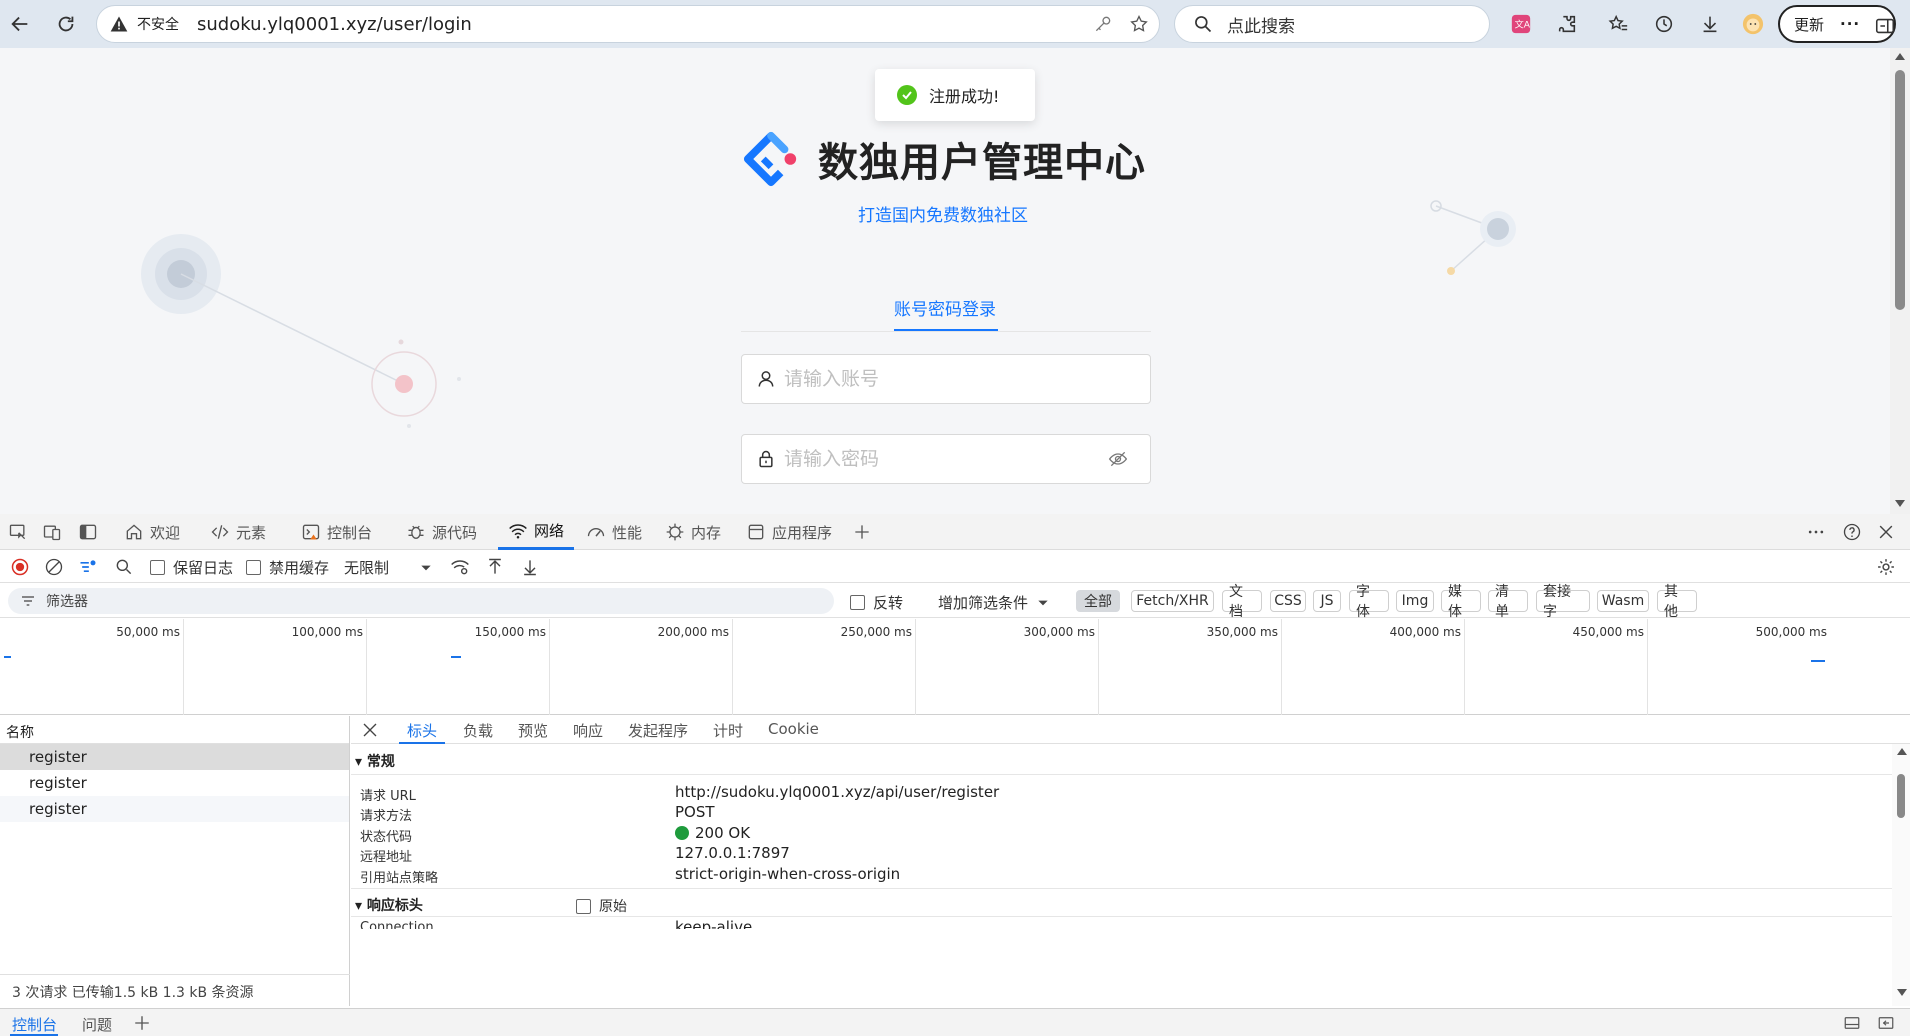 The width and height of the screenshot is (1910, 1036). Describe the element at coordinates (1139, 24) in the screenshot. I see `favorite-star-icon` at that location.